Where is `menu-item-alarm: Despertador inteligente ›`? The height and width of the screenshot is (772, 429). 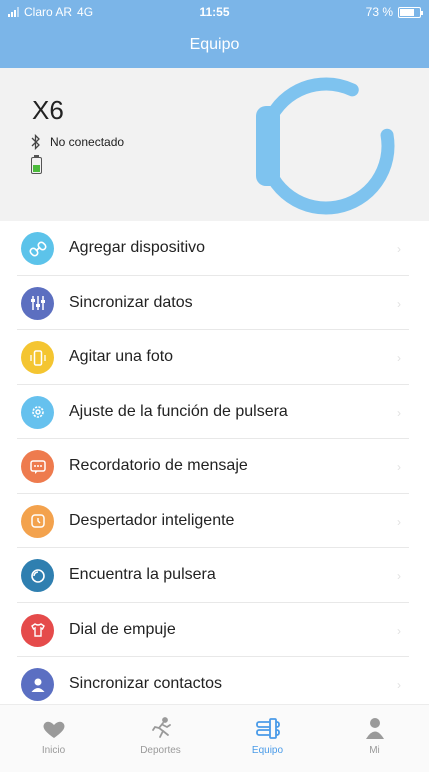 menu-item-alarm: Despertador inteligente › is located at coordinates (214, 521).